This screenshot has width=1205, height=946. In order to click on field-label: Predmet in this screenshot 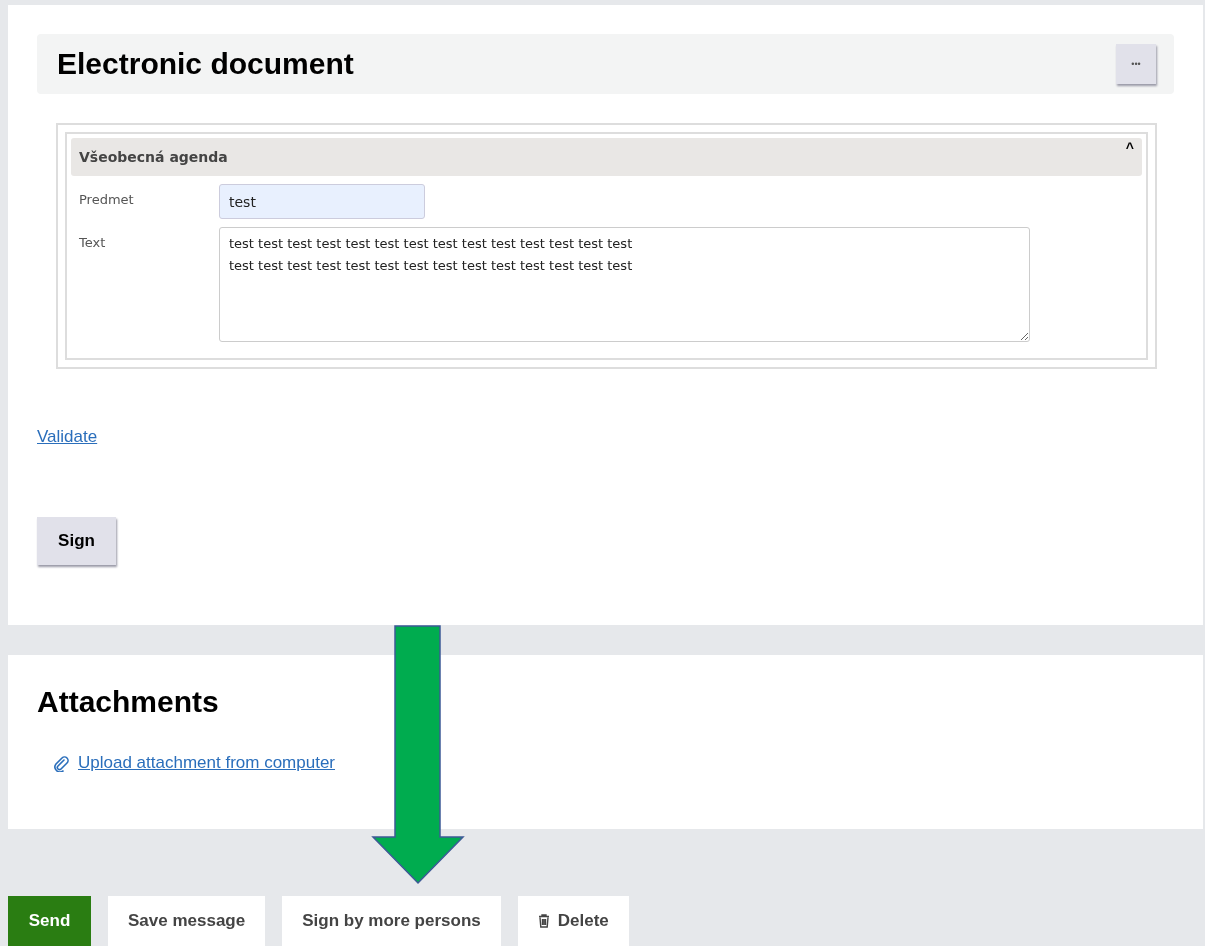, I will do `click(106, 200)`.